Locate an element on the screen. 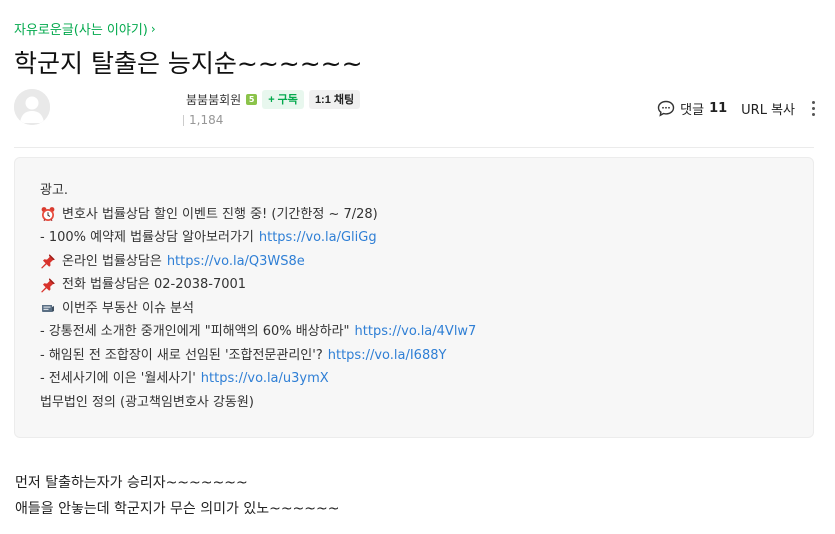 The height and width of the screenshot is (534, 835). author-info: 붐붐붐회원 5 + 구독 1:1 채팅 is located at coordinates (273, 99).